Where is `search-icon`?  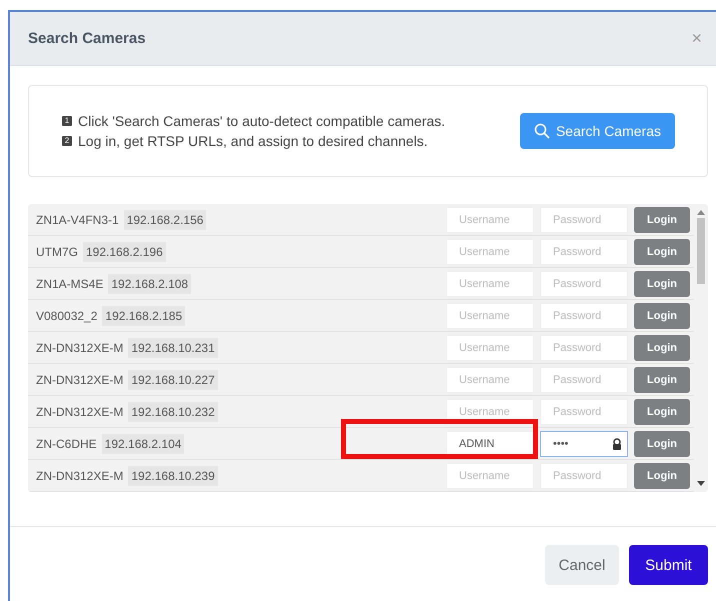 search-icon is located at coordinates (542, 131).